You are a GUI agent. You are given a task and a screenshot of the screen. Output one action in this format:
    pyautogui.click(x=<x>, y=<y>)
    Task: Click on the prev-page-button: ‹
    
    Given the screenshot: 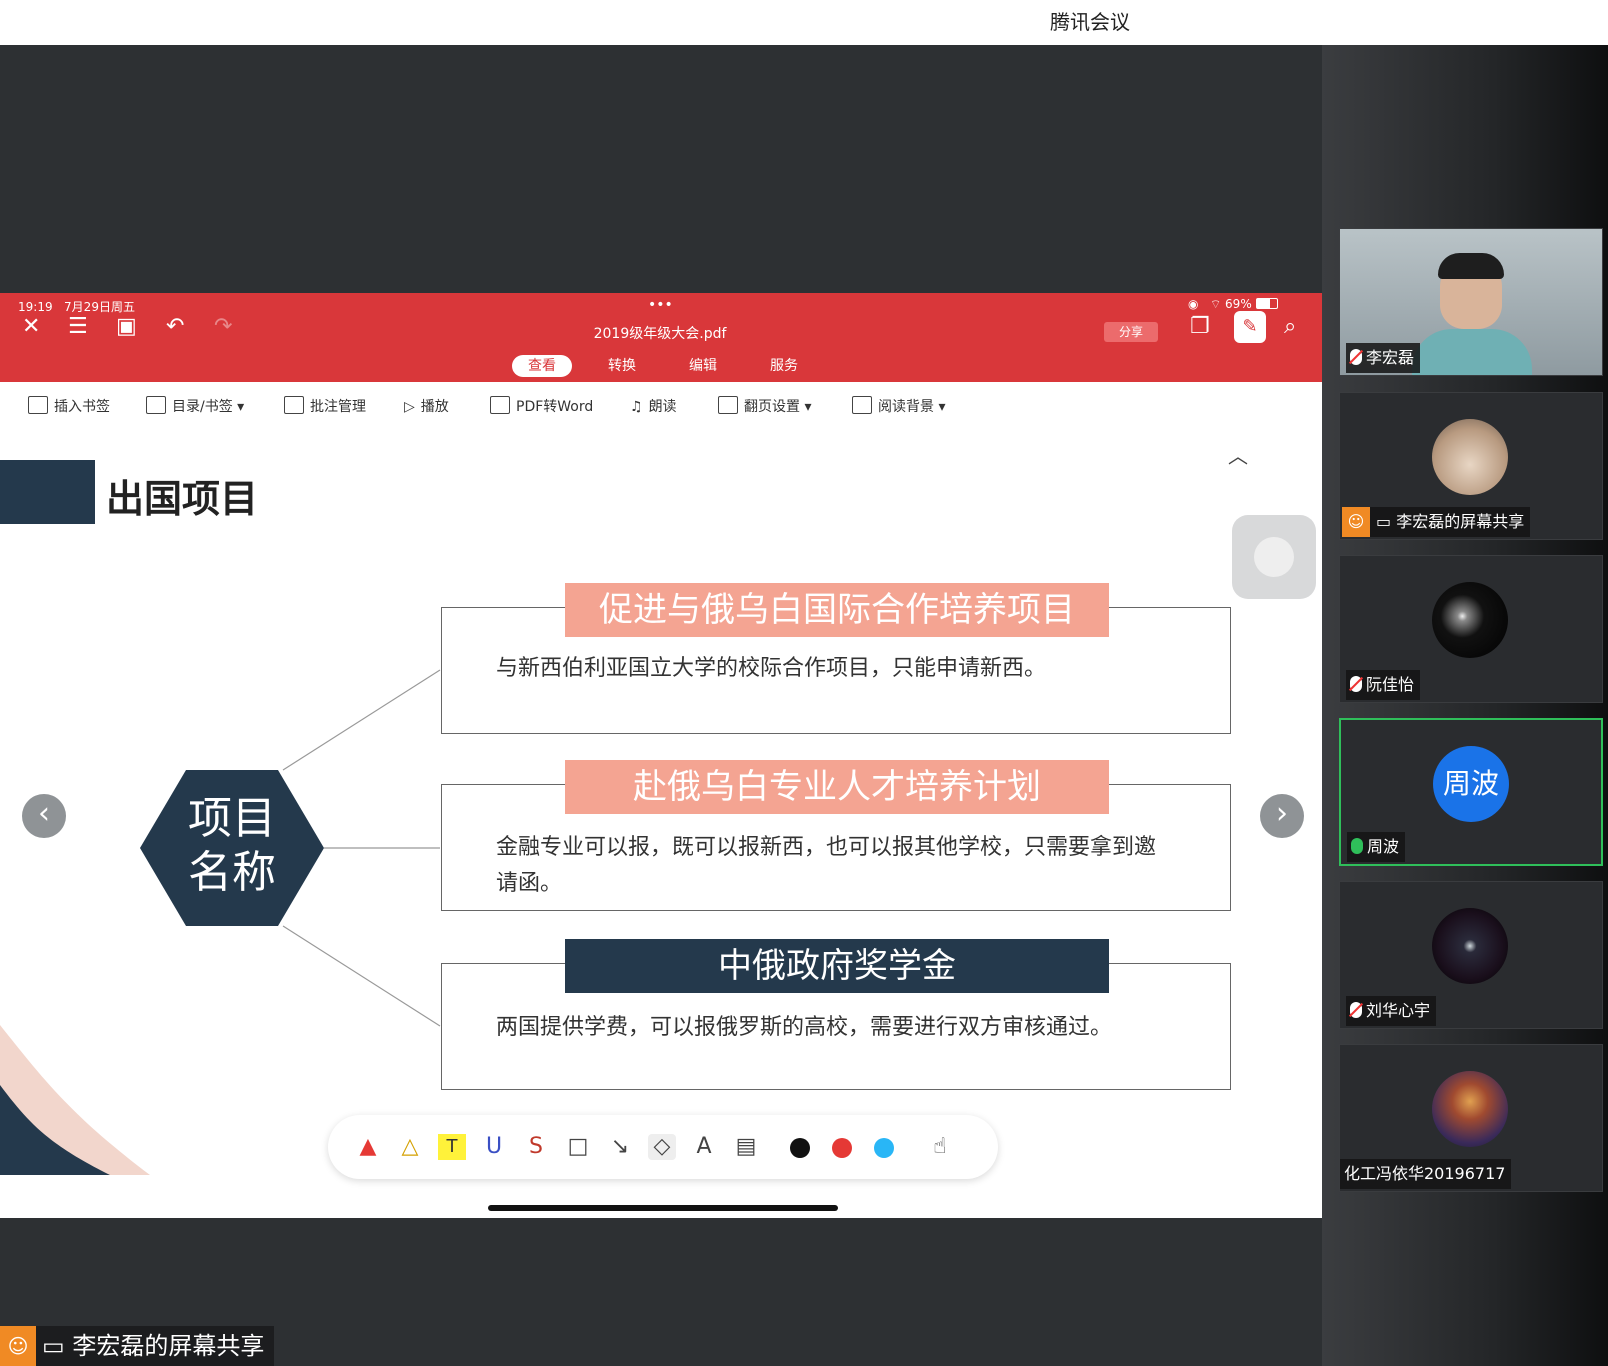 What is the action you would take?
    pyautogui.click(x=44, y=816)
    